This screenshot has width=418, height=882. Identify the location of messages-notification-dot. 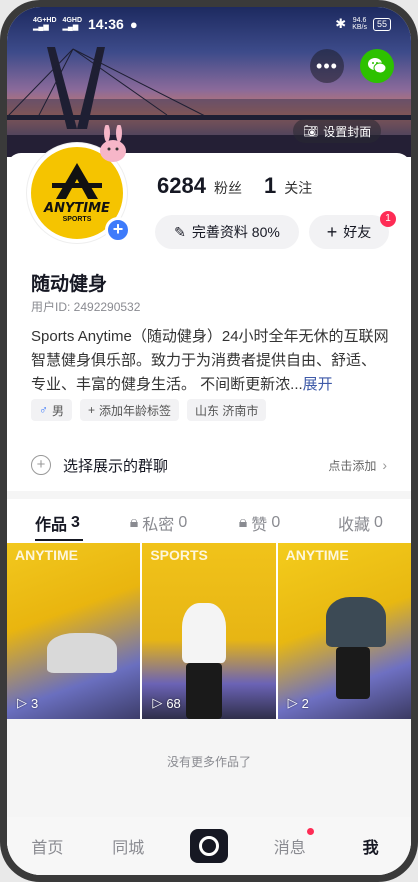
(311, 831).